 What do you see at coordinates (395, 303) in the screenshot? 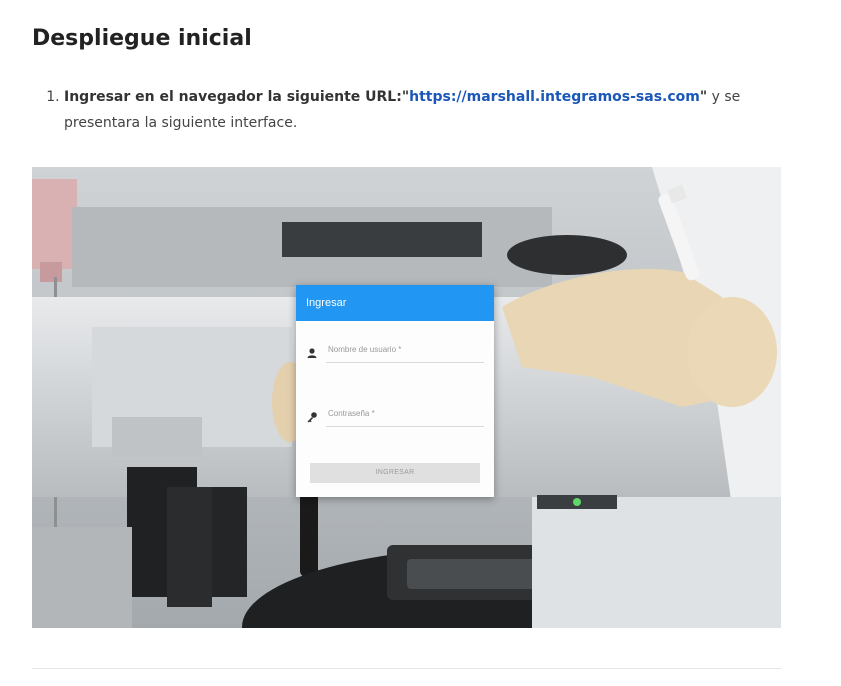
I see `login-header: Ingresar` at bounding box center [395, 303].